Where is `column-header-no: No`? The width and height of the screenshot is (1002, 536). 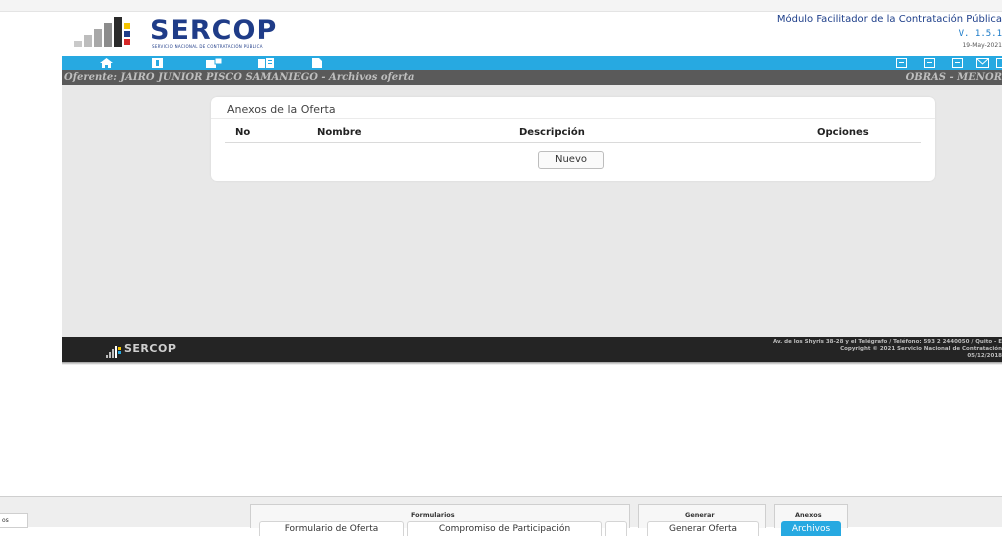
column-header-no: No is located at coordinates (242, 132).